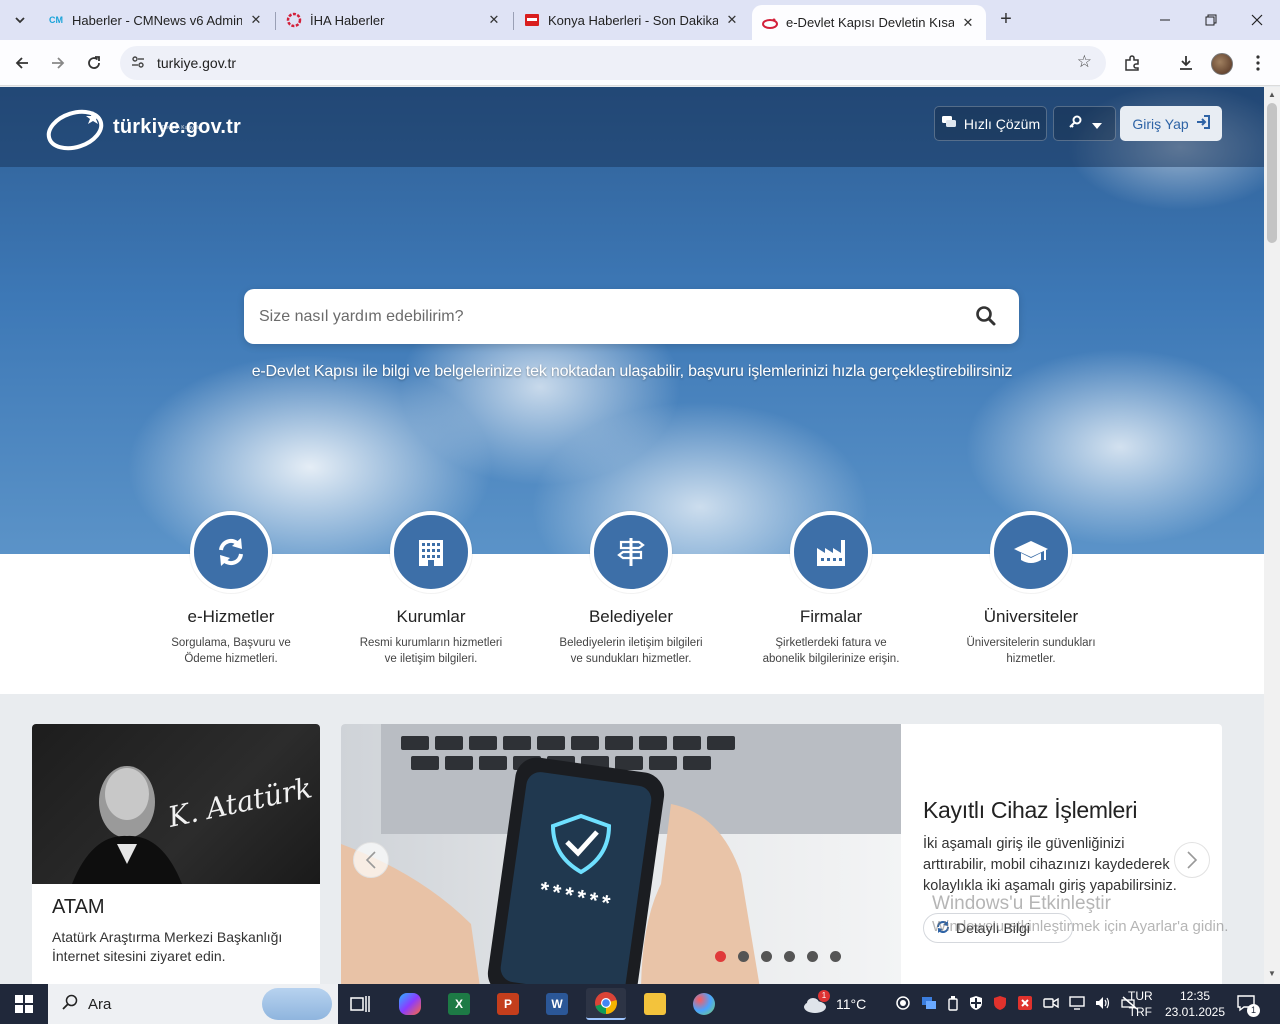  I want to click on profile-avatar, so click(1222, 64).